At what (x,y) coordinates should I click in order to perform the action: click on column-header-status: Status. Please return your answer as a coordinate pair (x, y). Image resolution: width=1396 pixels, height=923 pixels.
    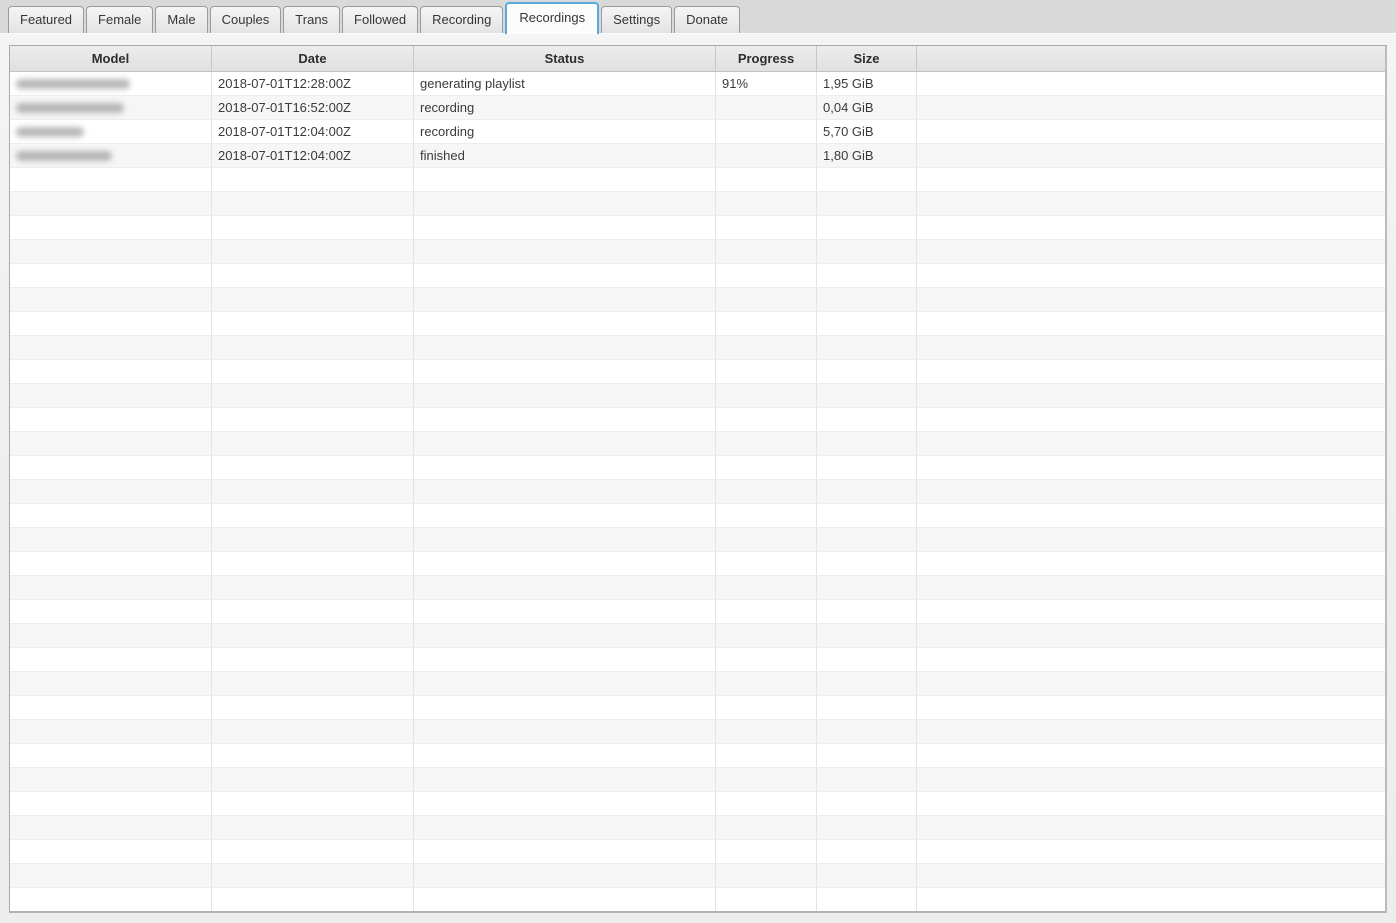
    Looking at the image, I should click on (565, 58).